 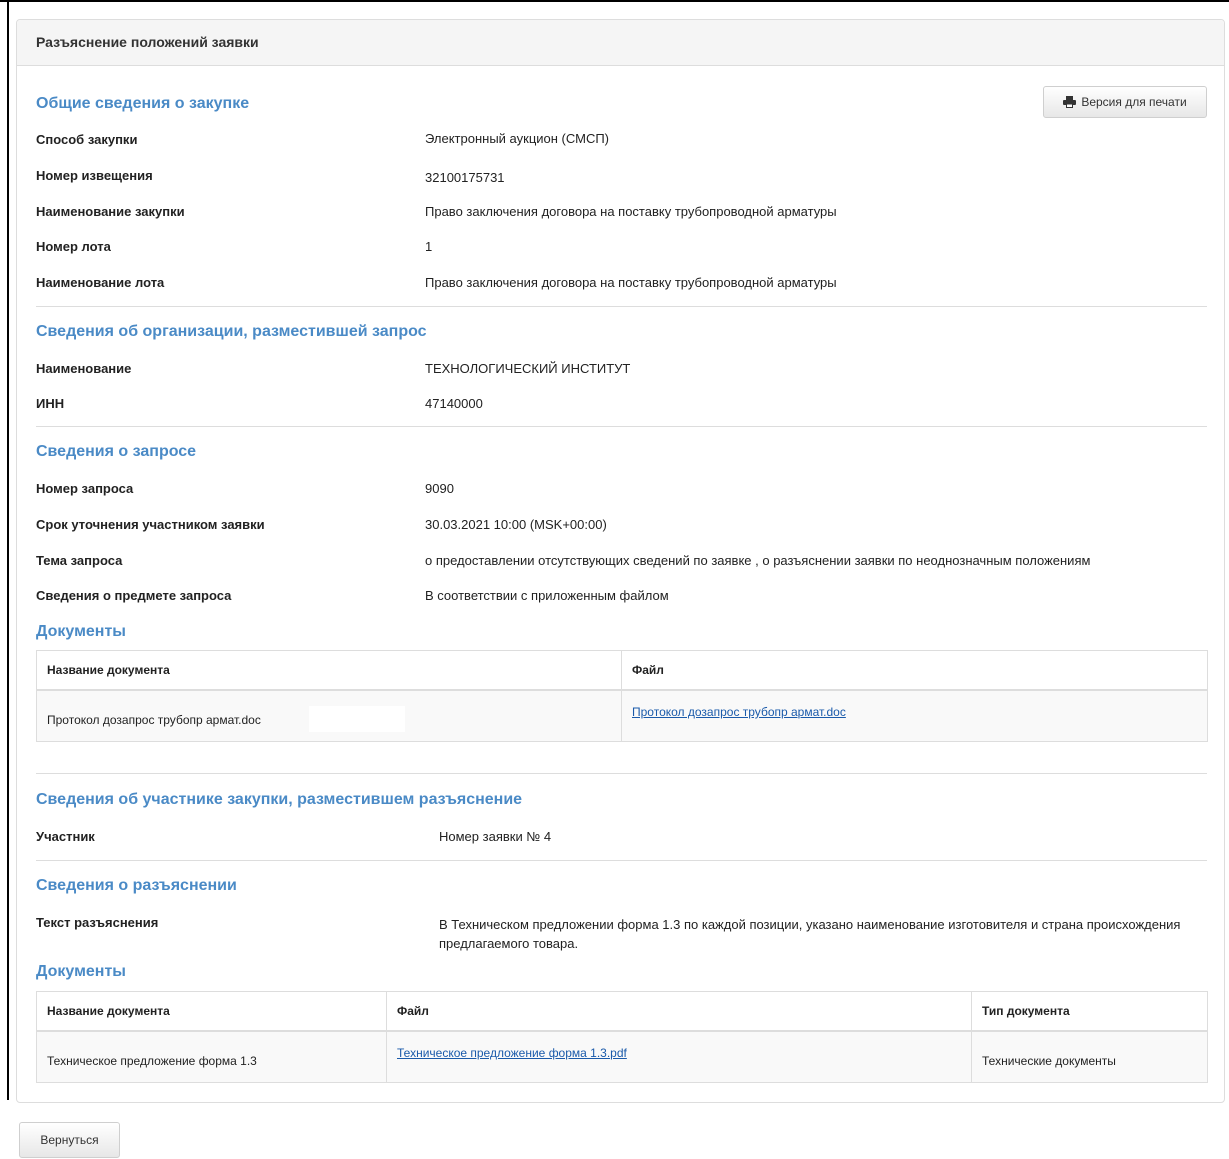 I want to click on inn-value: 47140000, so click(x=454, y=403).